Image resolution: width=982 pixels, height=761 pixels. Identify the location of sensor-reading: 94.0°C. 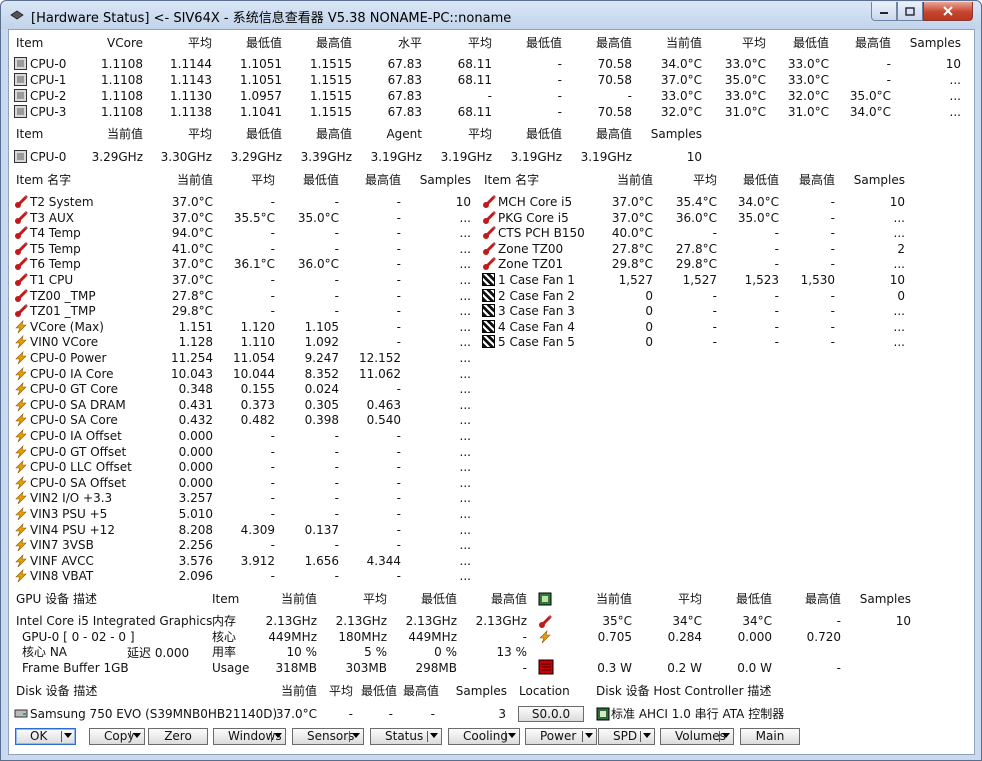
(192, 233).